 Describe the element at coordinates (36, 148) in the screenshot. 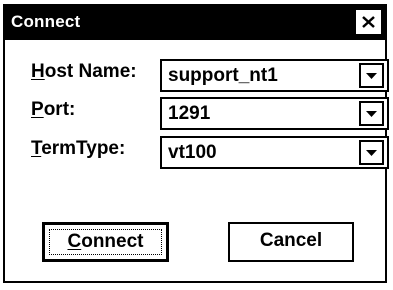

I see `termtype-mnemonic: T` at that location.